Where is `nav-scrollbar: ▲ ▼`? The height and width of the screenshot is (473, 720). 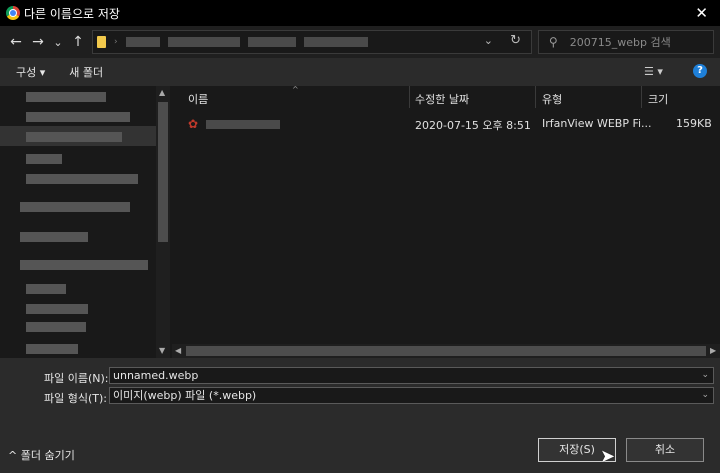 nav-scrollbar: ▲ ▼ is located at coordinates (163, 222).